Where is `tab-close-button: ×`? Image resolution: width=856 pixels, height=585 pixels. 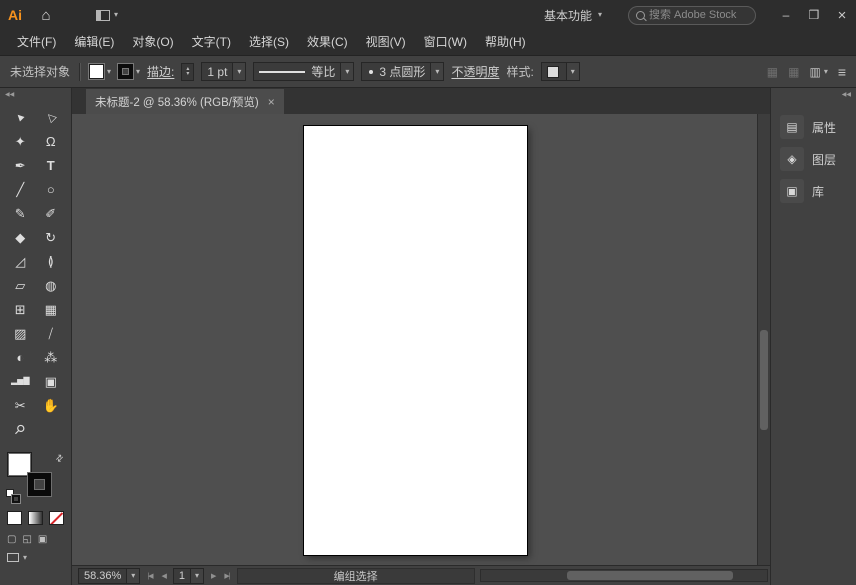
tab-close-button: × is located at coordinates (271, 102).